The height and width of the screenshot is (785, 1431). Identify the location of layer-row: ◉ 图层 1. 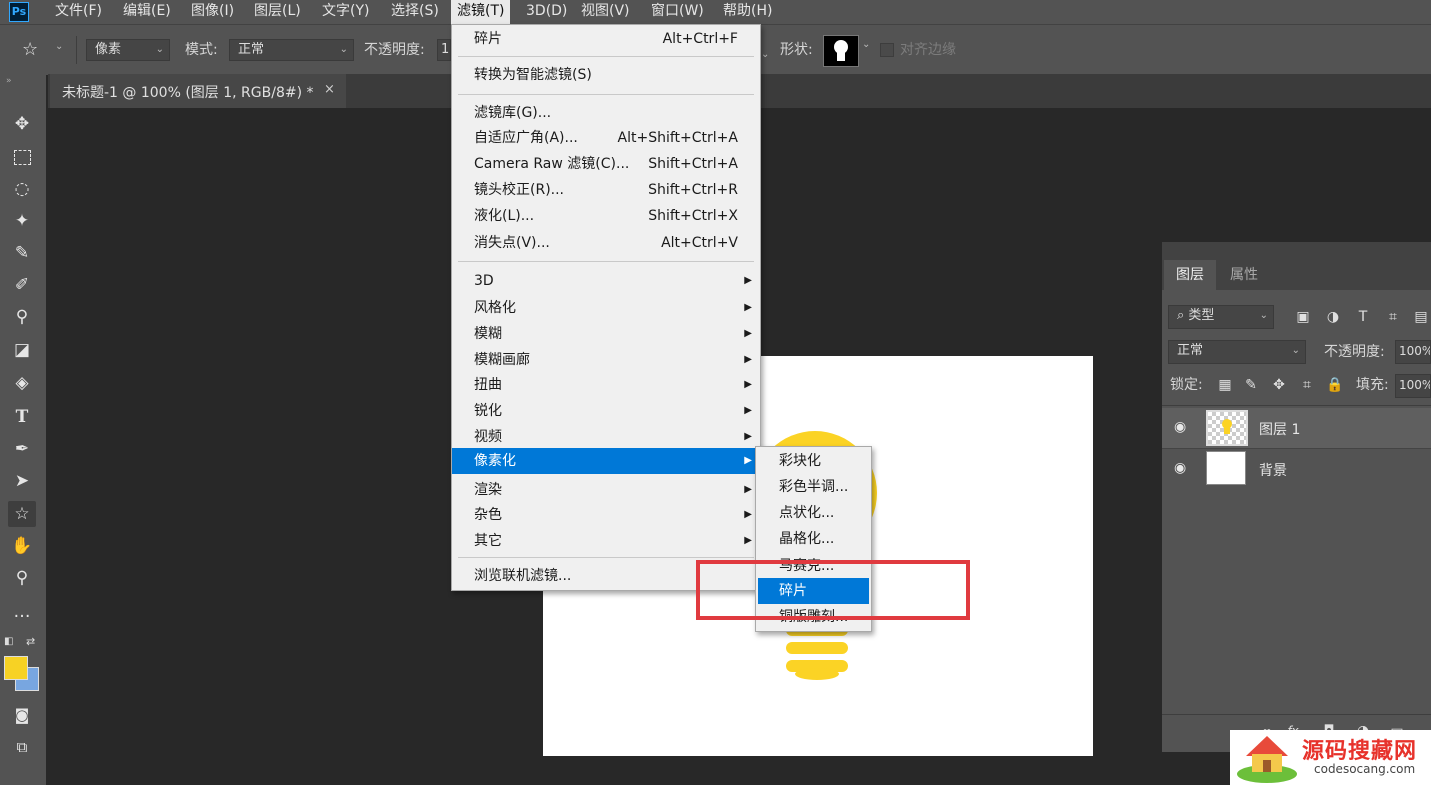
(1296, 428).